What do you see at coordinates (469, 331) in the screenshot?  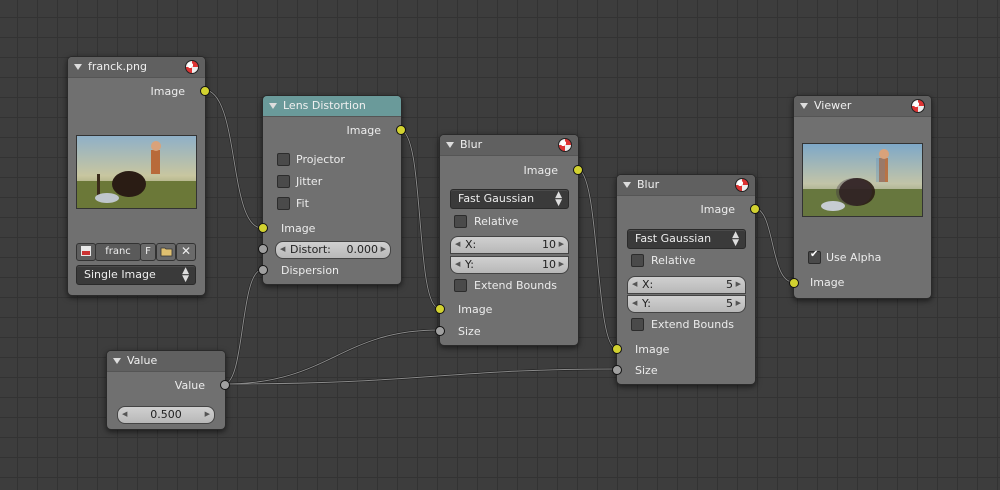 I see `blur1-size-label: Size` at bounding box center [469, 331].